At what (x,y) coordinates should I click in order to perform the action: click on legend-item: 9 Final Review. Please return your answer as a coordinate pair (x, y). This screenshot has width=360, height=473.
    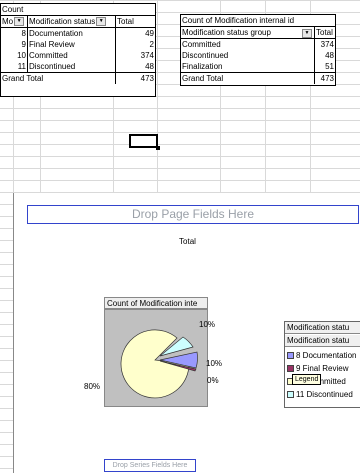
    Looking at the image, I should click on (317, 368).